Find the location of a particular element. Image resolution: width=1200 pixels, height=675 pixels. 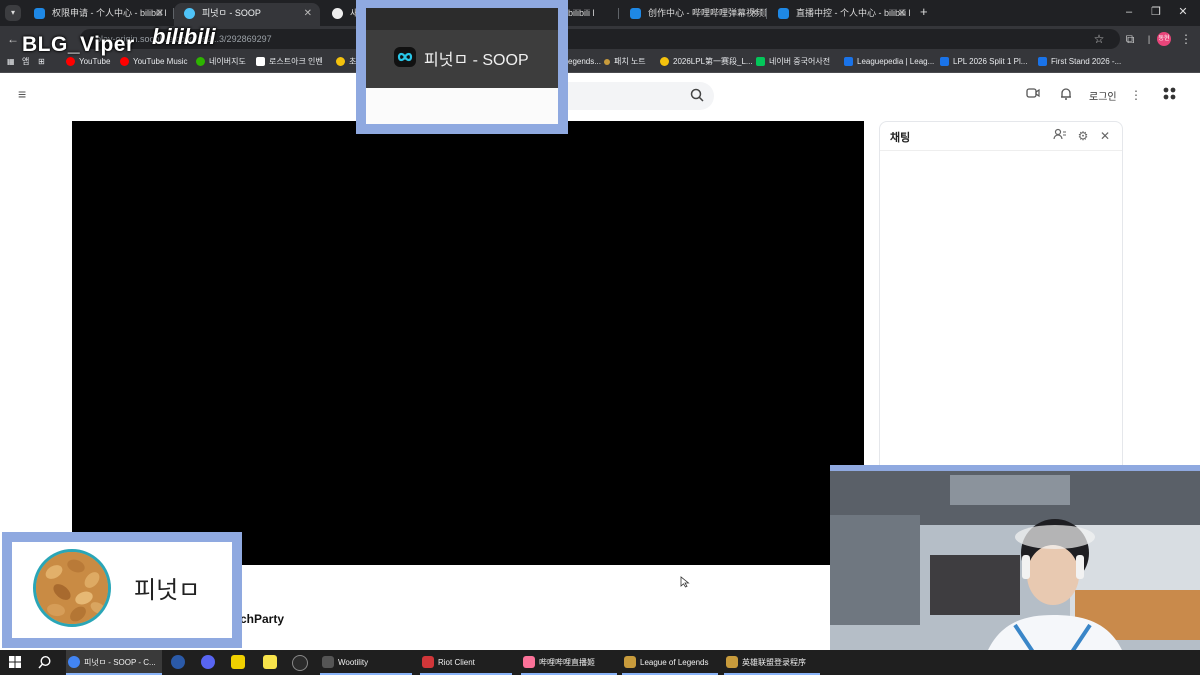

notification-bell-icon is located at coordinates (1066, 95).